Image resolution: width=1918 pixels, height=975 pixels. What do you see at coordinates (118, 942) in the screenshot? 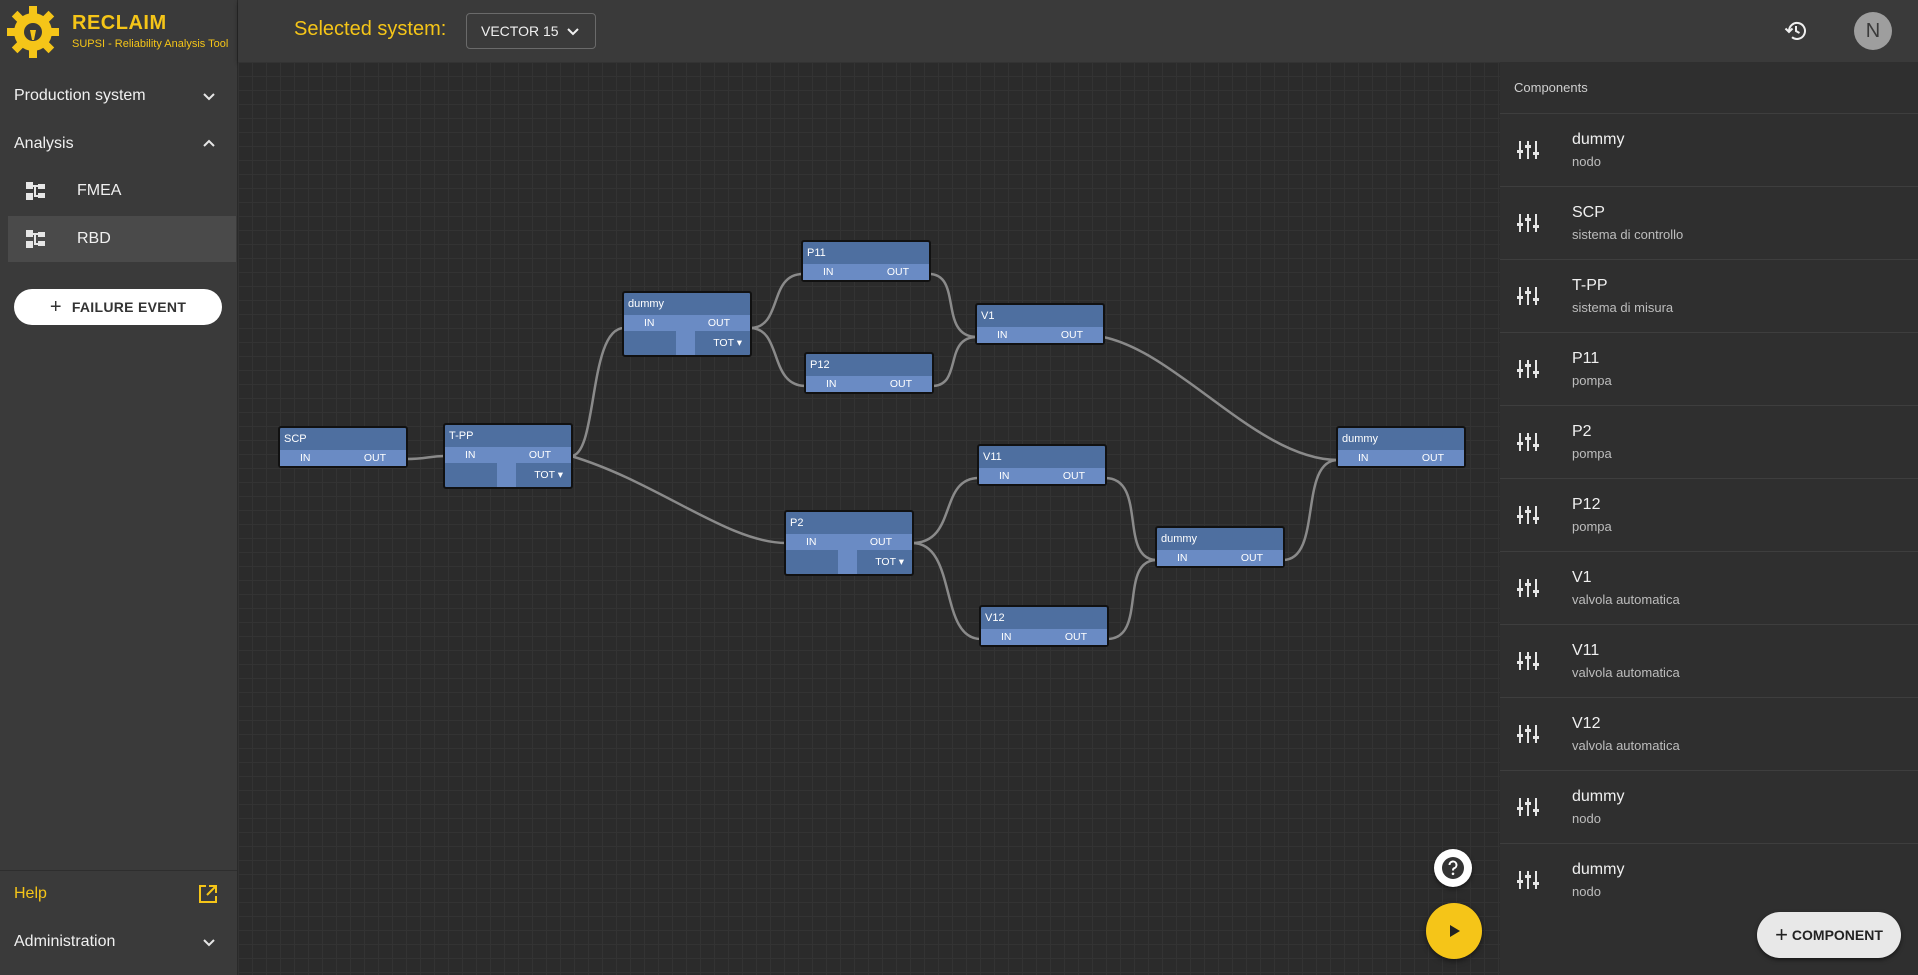
I see `nav-administration: Administration` at bounding box center [118, 942].